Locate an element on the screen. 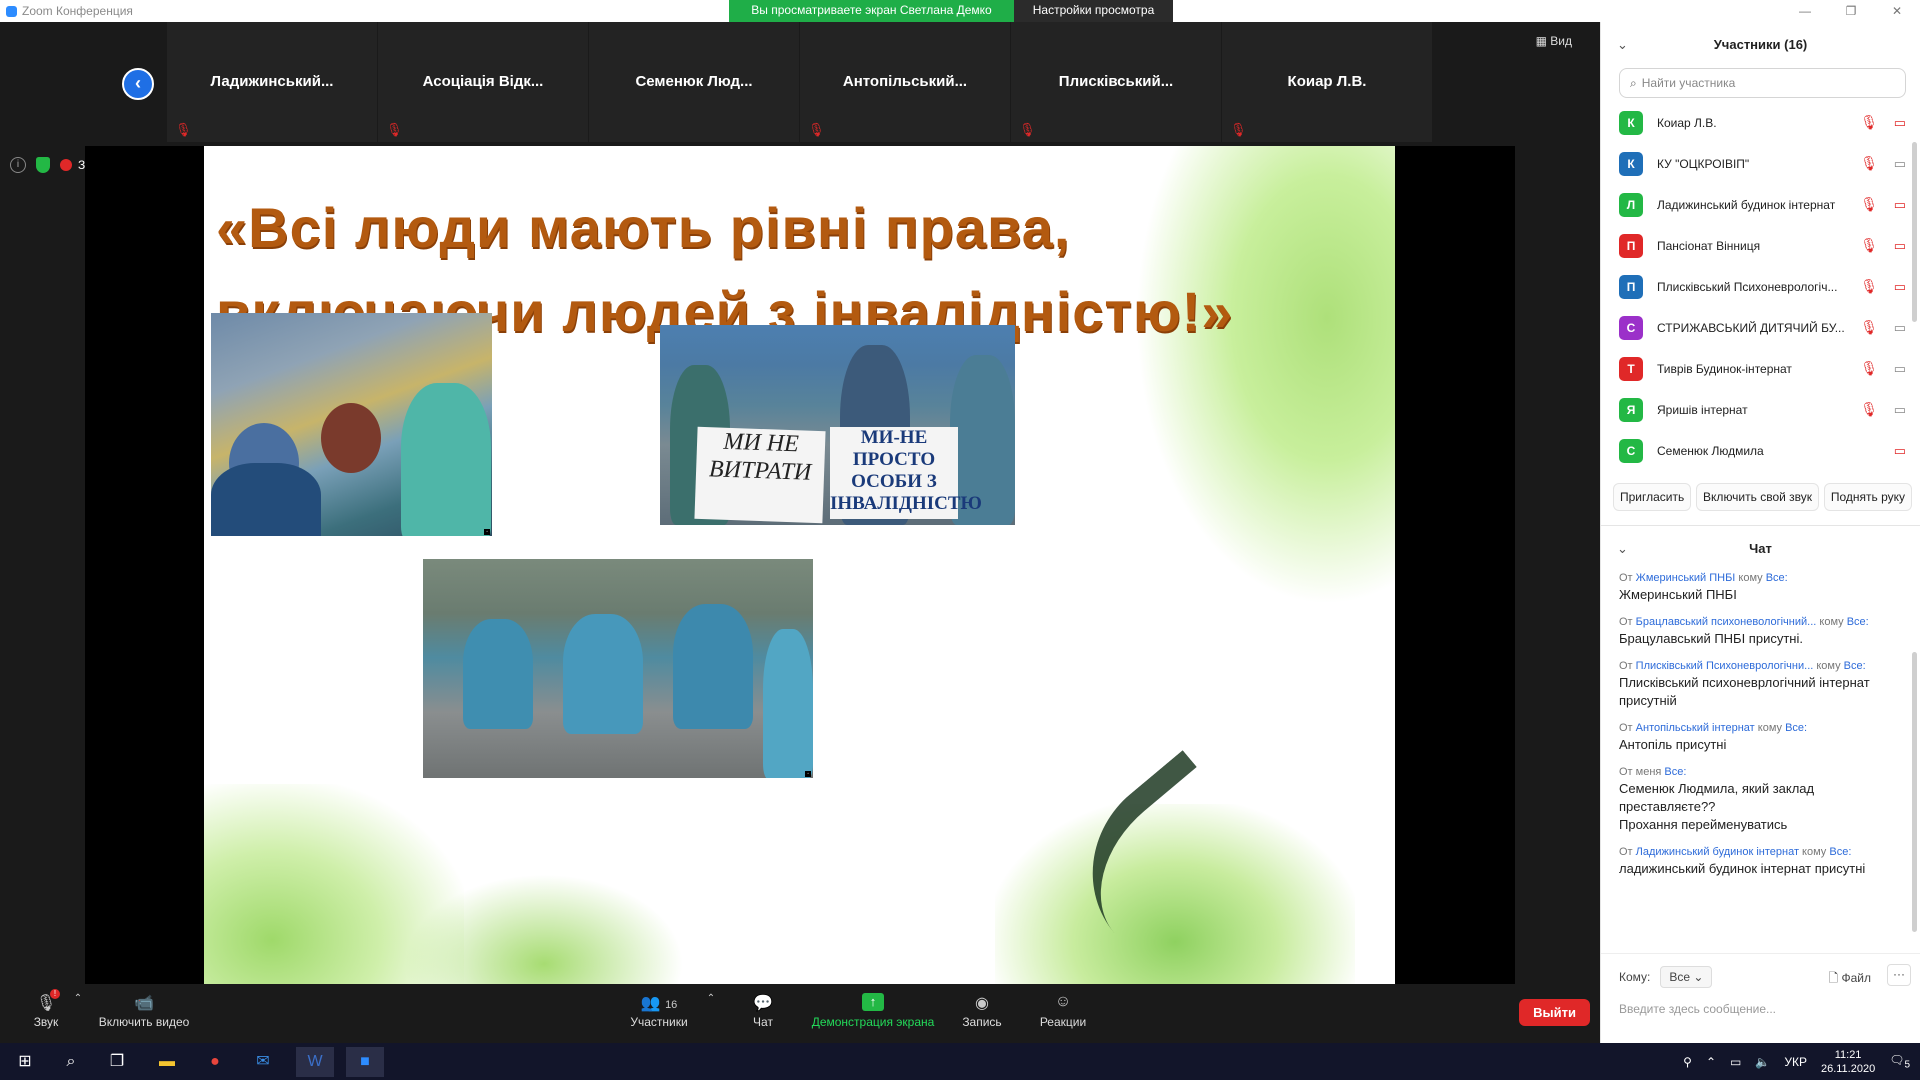 This screenshot has height=1080, width=1920. restore-button: ❐ is located at coordinates (1851, 11).